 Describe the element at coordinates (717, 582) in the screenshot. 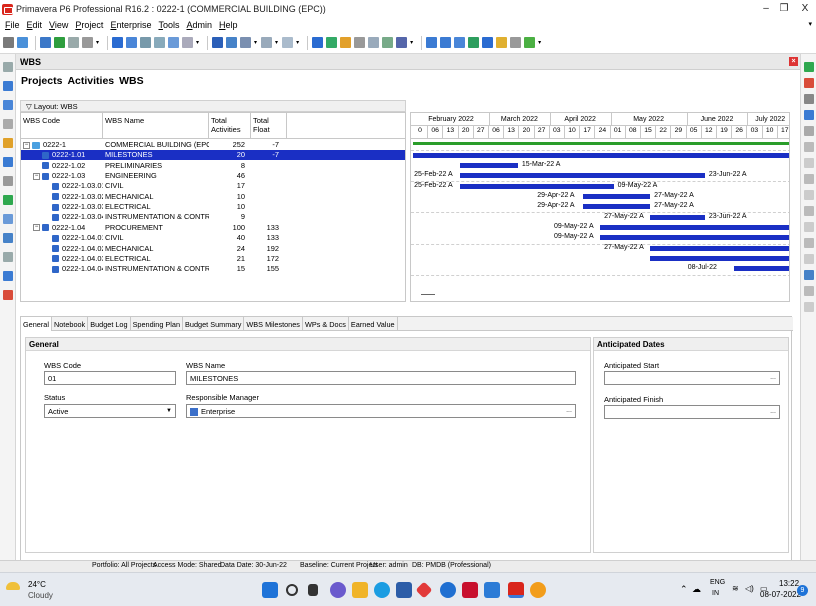

I see `language-primary: ENG` at that location.